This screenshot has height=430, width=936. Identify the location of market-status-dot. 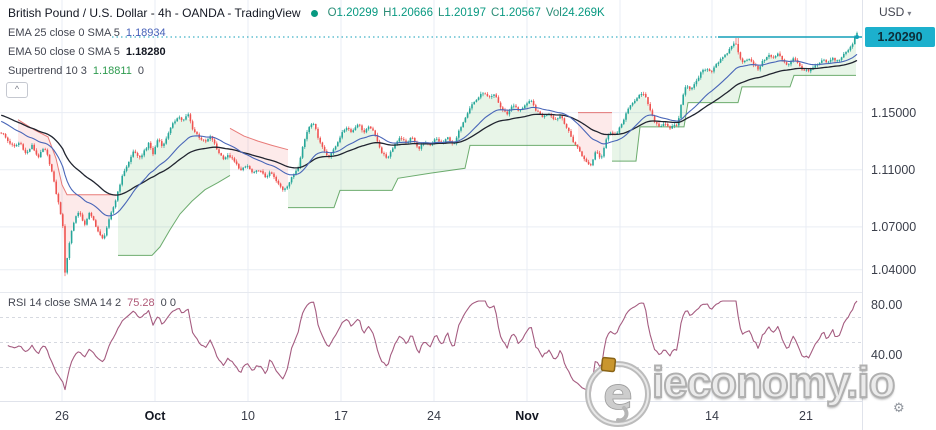
(314, 13).